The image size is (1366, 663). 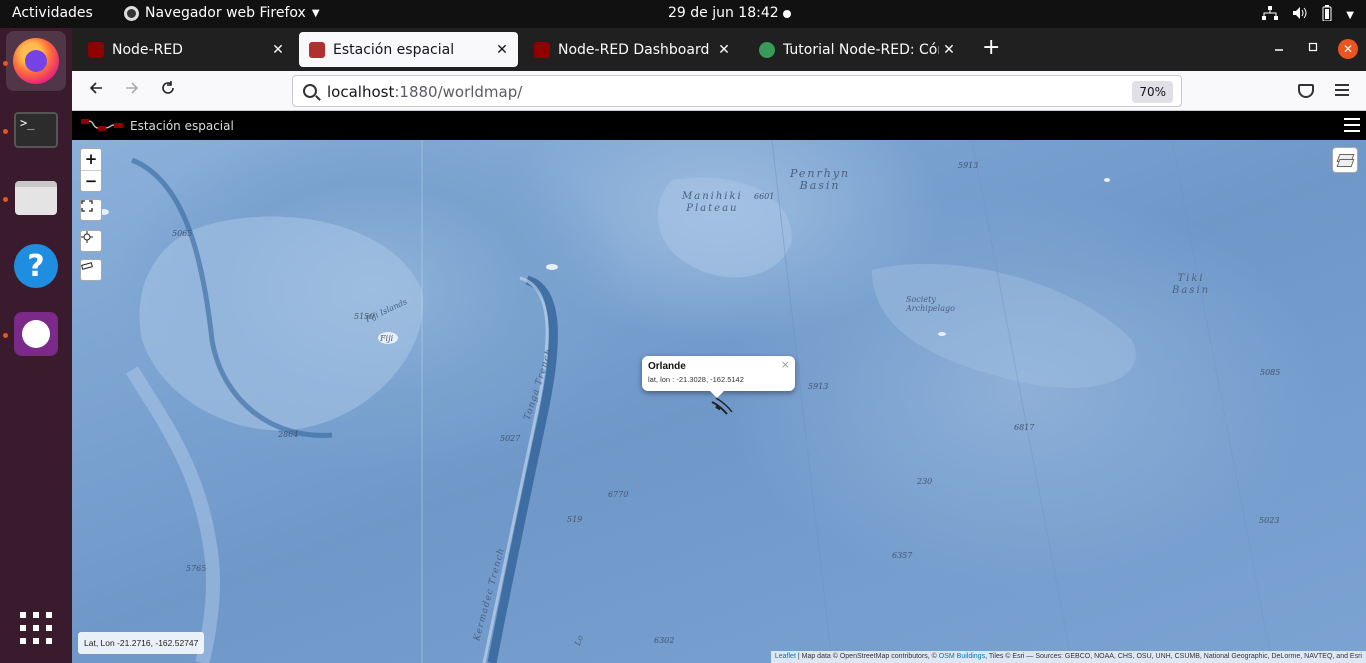 I want to click on tutorial-favicon-icon, so click(x=767, y=49).